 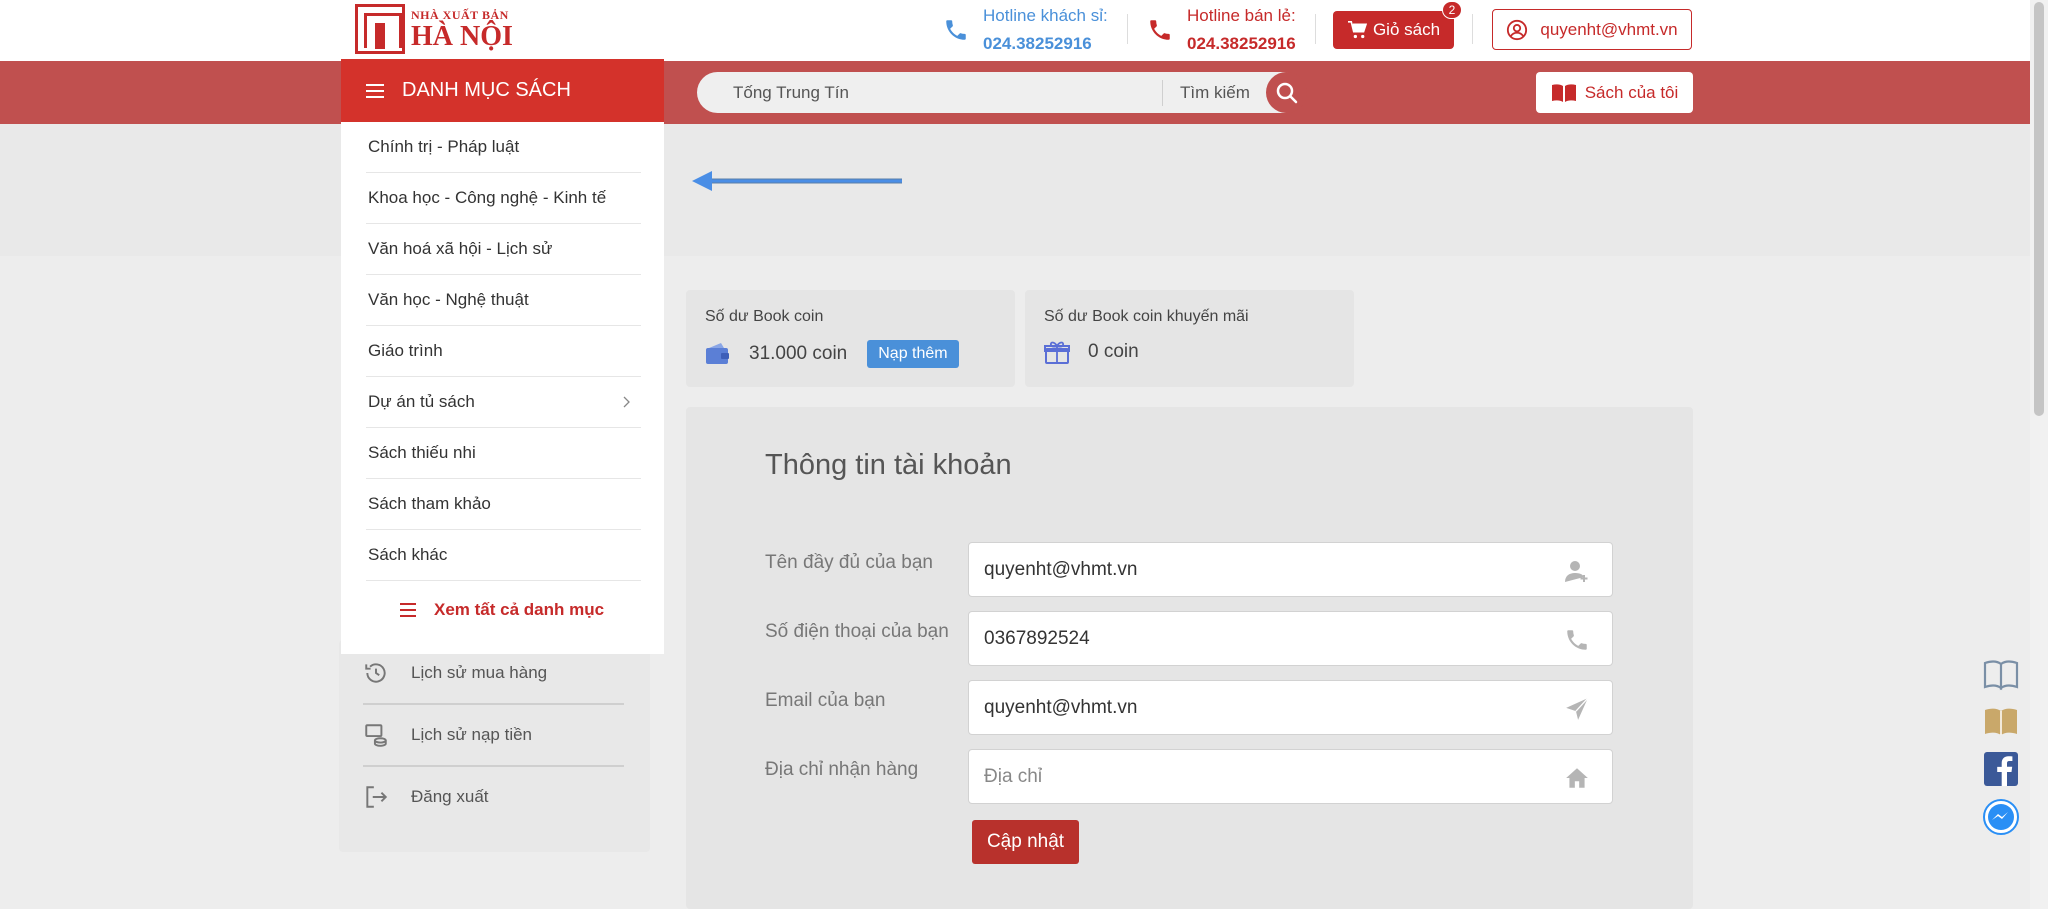 I want to click on category-item: Văn hoá xã hội - Lịch sử, so click(x=503, y=249).